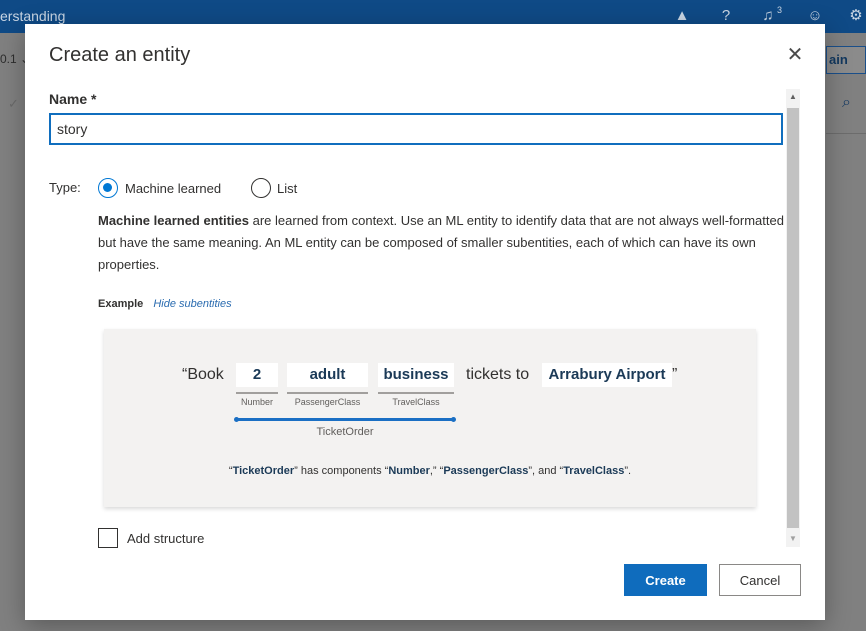 Image resolution: width=866 pixels, height=631 pixels. Describe the element at coordinates (779, 10) in the screenshot. I see `notification-count: 3` at that location.